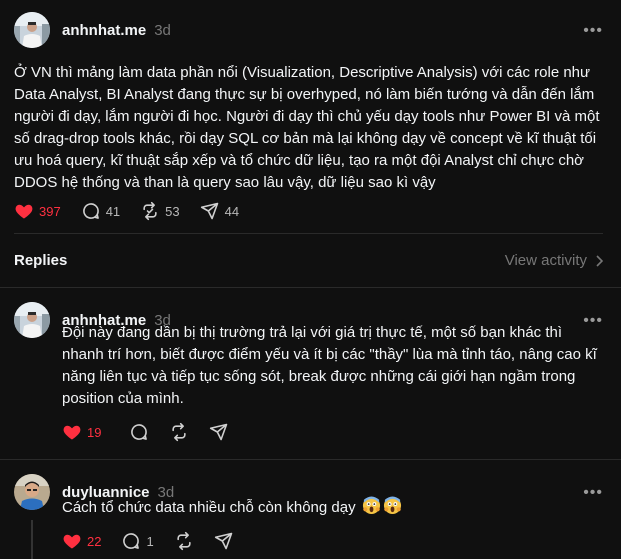 The width and height of the screenshot is (621, 559). What do you see at coordinates (136, 211) in the screenshot?
I see `post-actions: 397 41 53 44` at bounding box center [136, 211].